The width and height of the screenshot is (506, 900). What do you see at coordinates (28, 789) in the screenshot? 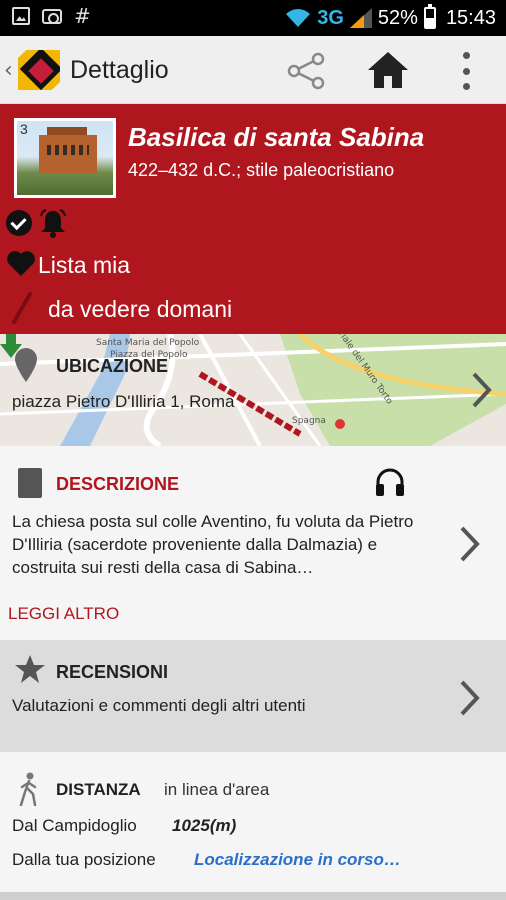
I see `walking-icon` at bounding box center [28, 789].